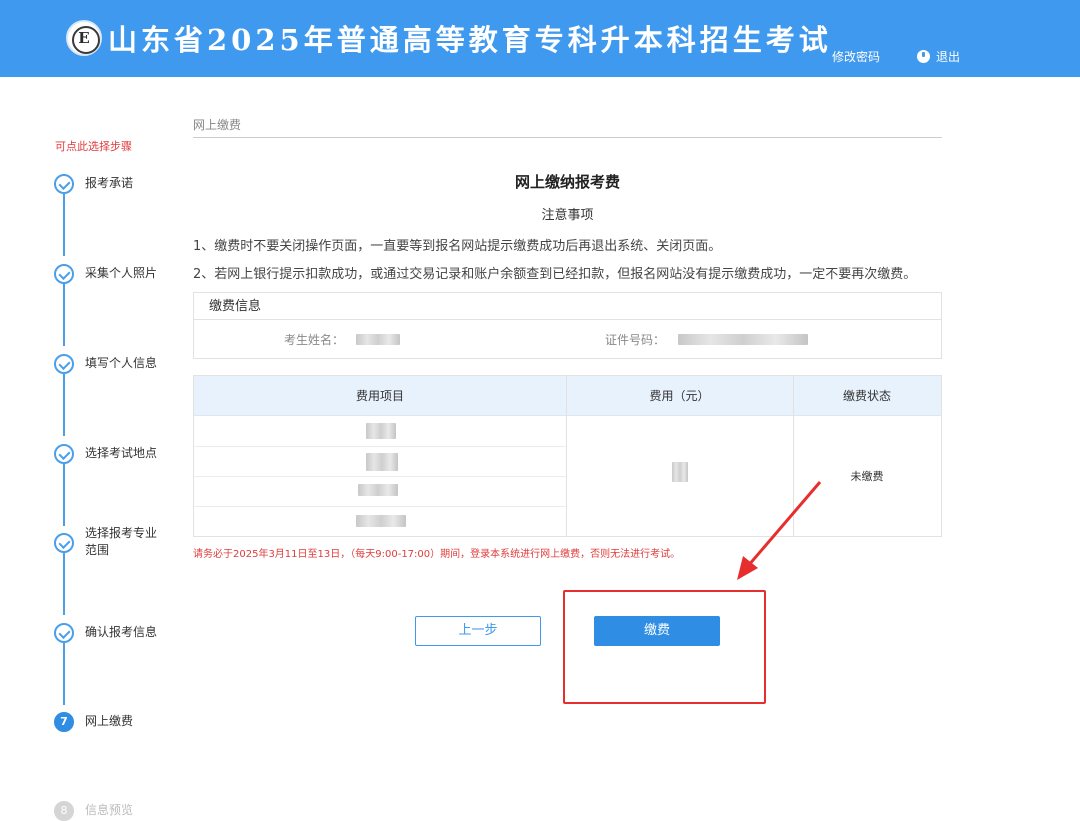 The height and width of the screenshot is (821, 1080). Describe the element at coordinates (866, 396) in the screenshot. I see `th-fee-status: 缴费状态` at that location.